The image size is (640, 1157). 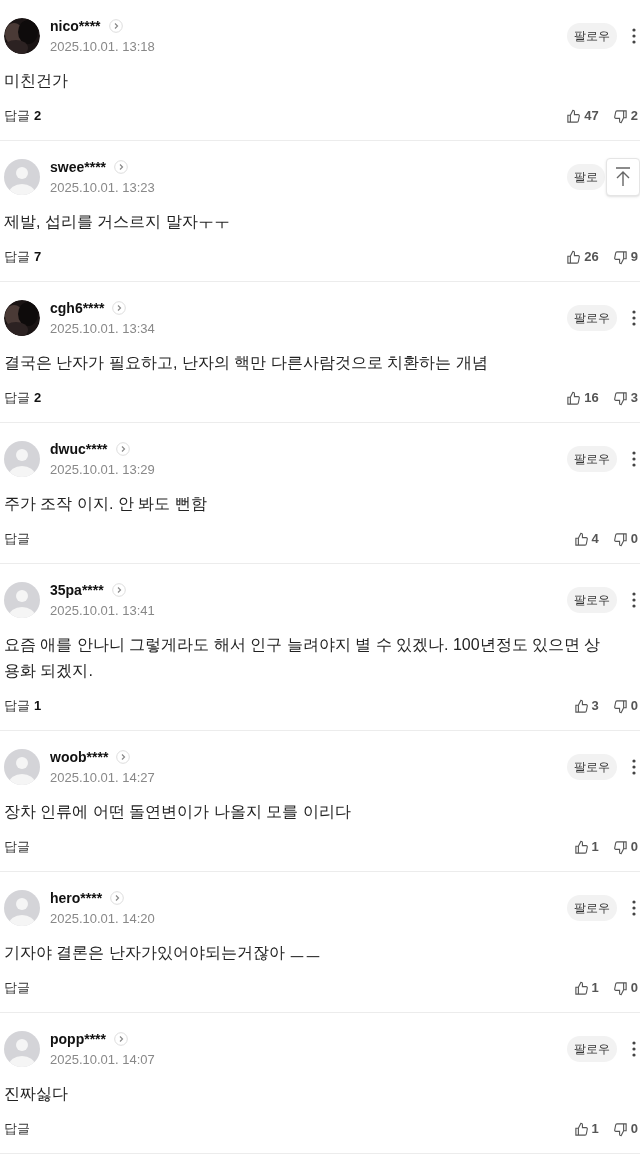 I want to click on comment-date: 2025.10.01. 13:34, so click(x=102, y=328).